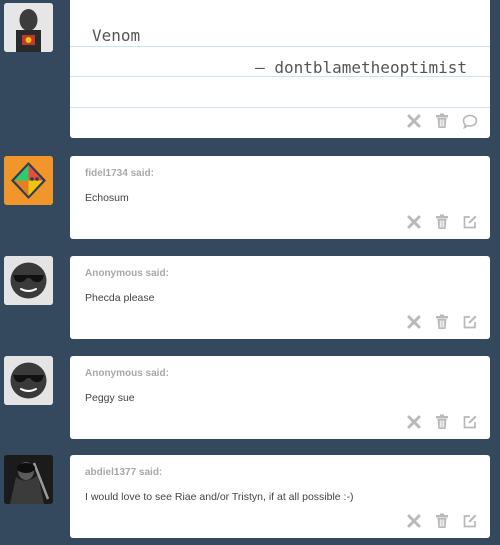  I want to click on speech-bubble-icon, so click(470, 121).